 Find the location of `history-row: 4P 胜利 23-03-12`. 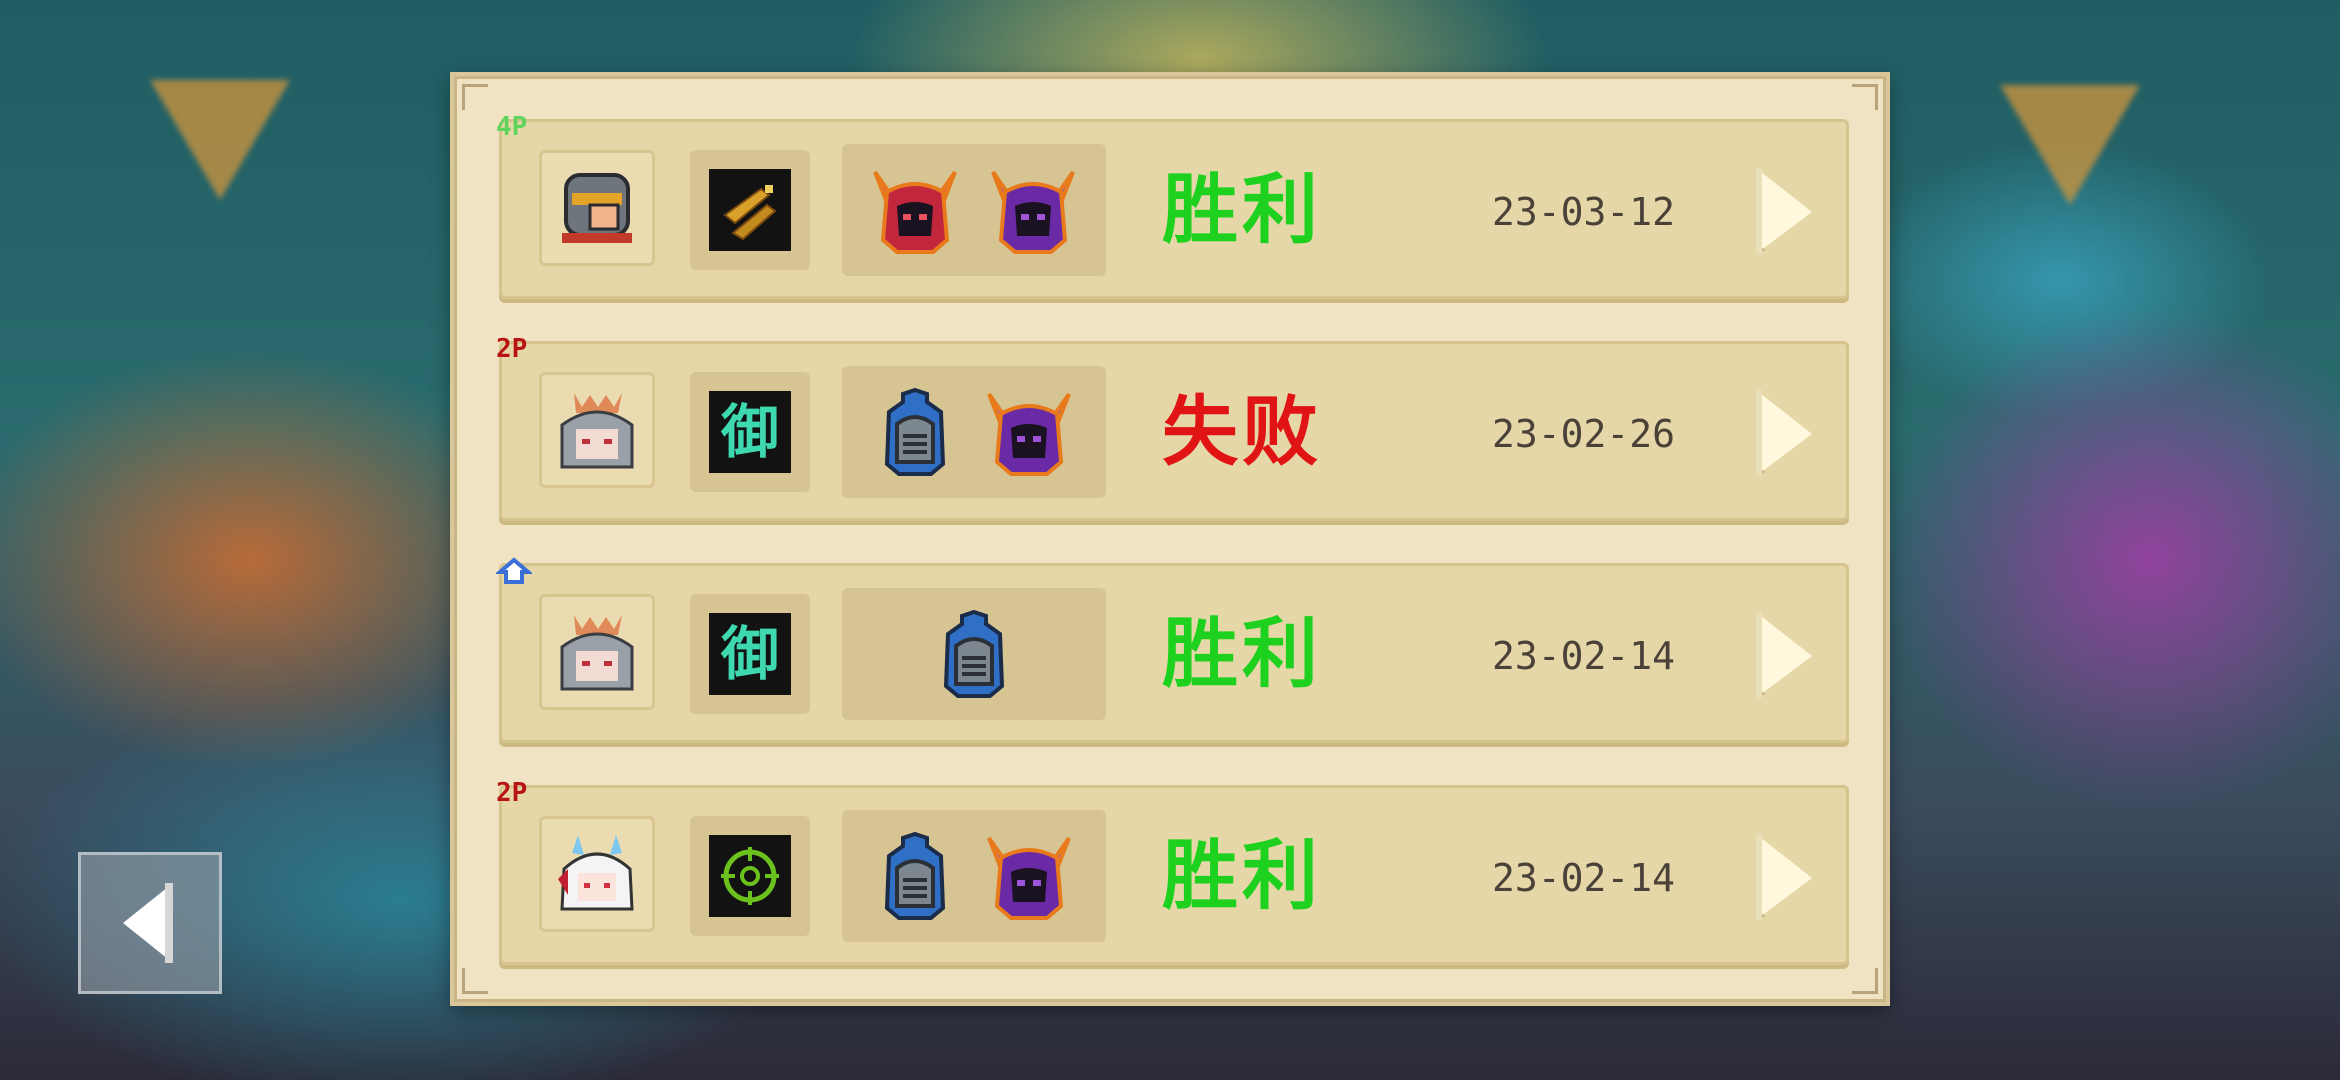

history-row: 4P 胜利 23-03-12 is located at coordinates (1172, 205).